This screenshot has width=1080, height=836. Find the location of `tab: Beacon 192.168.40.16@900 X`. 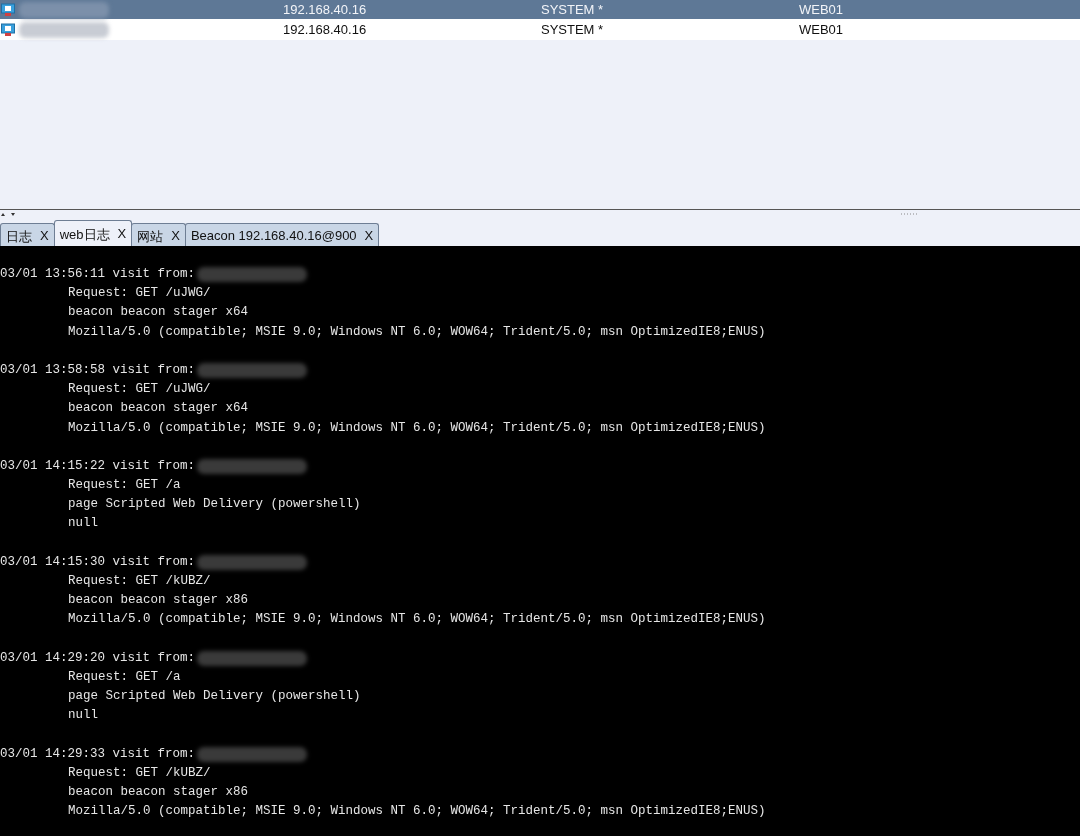

tab: Beacon 192.168.40.16@900 X is located at coordinates (282, 234).